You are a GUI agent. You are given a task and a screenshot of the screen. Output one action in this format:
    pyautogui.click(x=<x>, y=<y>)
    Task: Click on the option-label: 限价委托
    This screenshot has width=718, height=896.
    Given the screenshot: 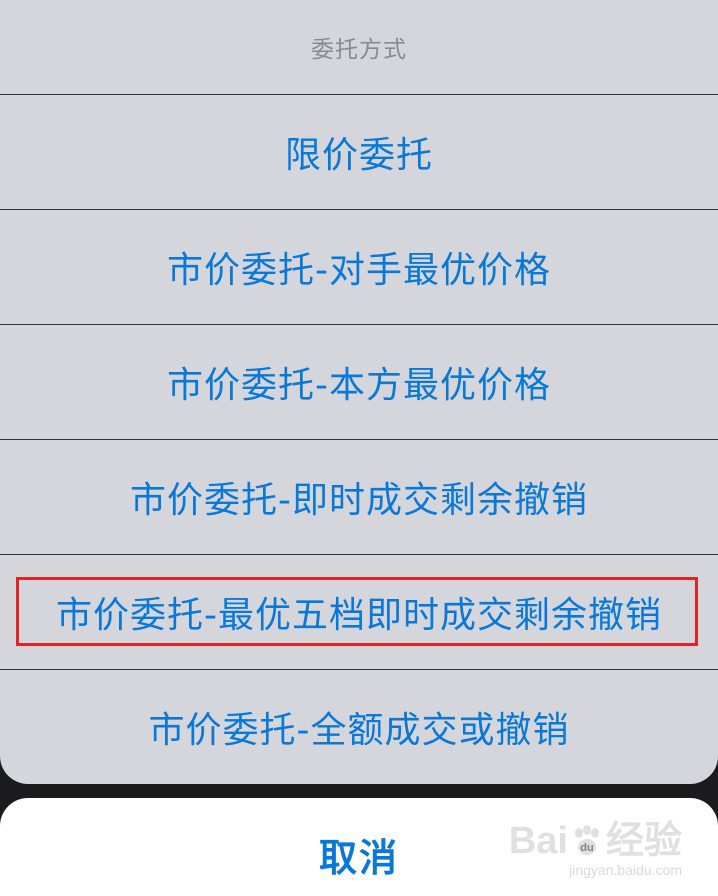 What is the action you would take?
    pyautogui.click(x=358, y=155)
    